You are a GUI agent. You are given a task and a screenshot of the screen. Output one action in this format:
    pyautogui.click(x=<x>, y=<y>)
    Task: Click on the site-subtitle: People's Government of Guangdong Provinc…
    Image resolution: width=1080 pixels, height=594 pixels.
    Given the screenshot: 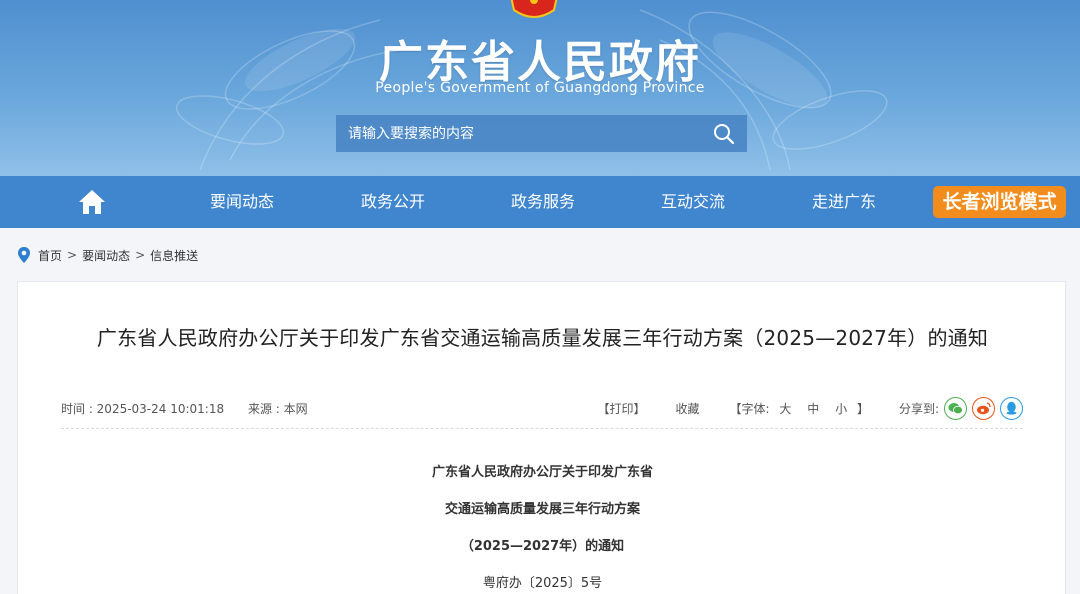 What is the action you would take?
    pyautogui.click(x=540, y=88)
    